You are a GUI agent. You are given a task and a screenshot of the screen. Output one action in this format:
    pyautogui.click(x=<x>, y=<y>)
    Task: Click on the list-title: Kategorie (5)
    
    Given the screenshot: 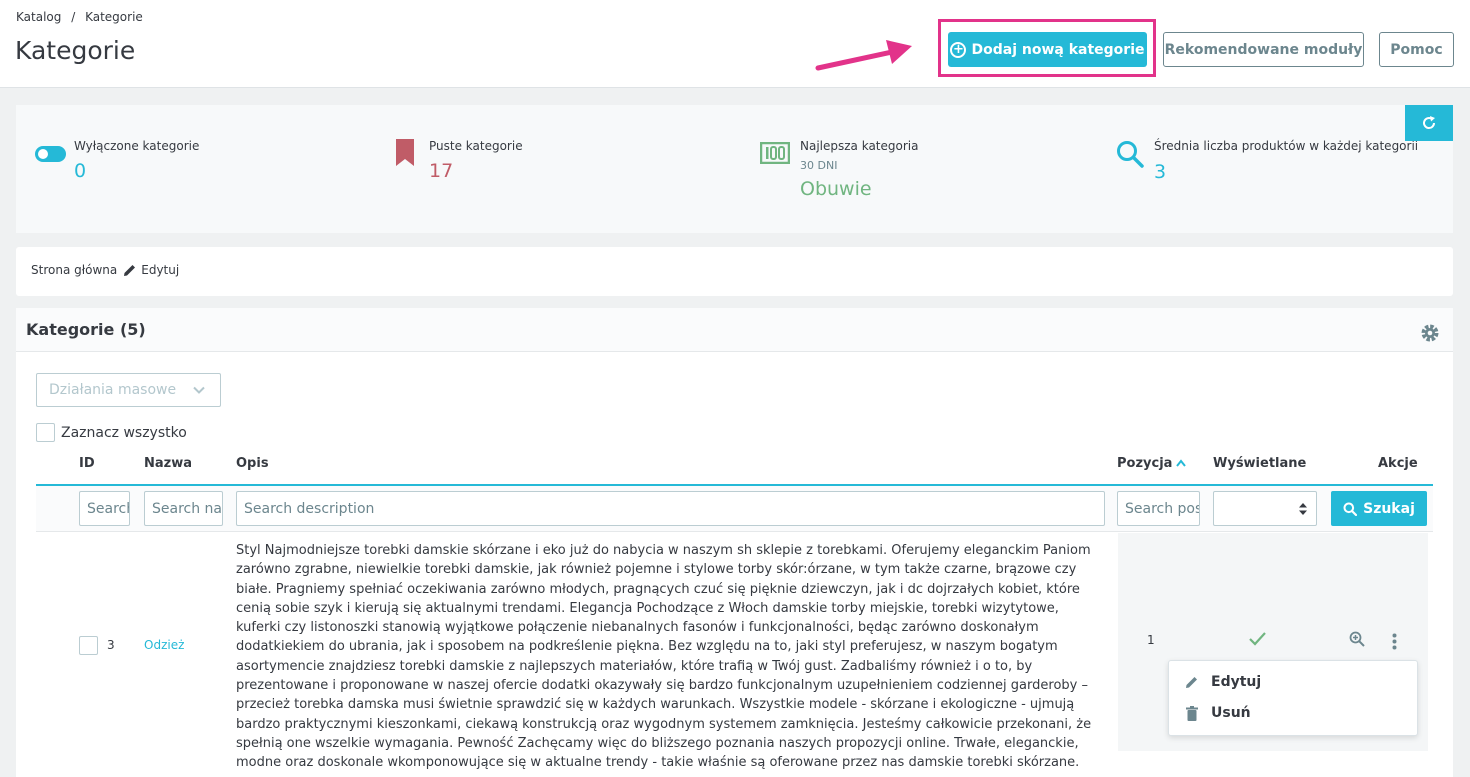 What is the action you would take?
    pyautogui.click(x=86, y=329)
    